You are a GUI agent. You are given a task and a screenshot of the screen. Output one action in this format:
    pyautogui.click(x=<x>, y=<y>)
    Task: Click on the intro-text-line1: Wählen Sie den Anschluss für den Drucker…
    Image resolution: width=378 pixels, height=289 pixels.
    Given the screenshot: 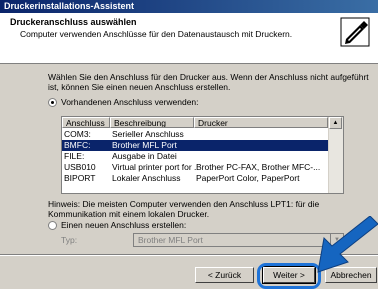 What is the action you would take?
    pyautogui.click(x=208, y=77)
    